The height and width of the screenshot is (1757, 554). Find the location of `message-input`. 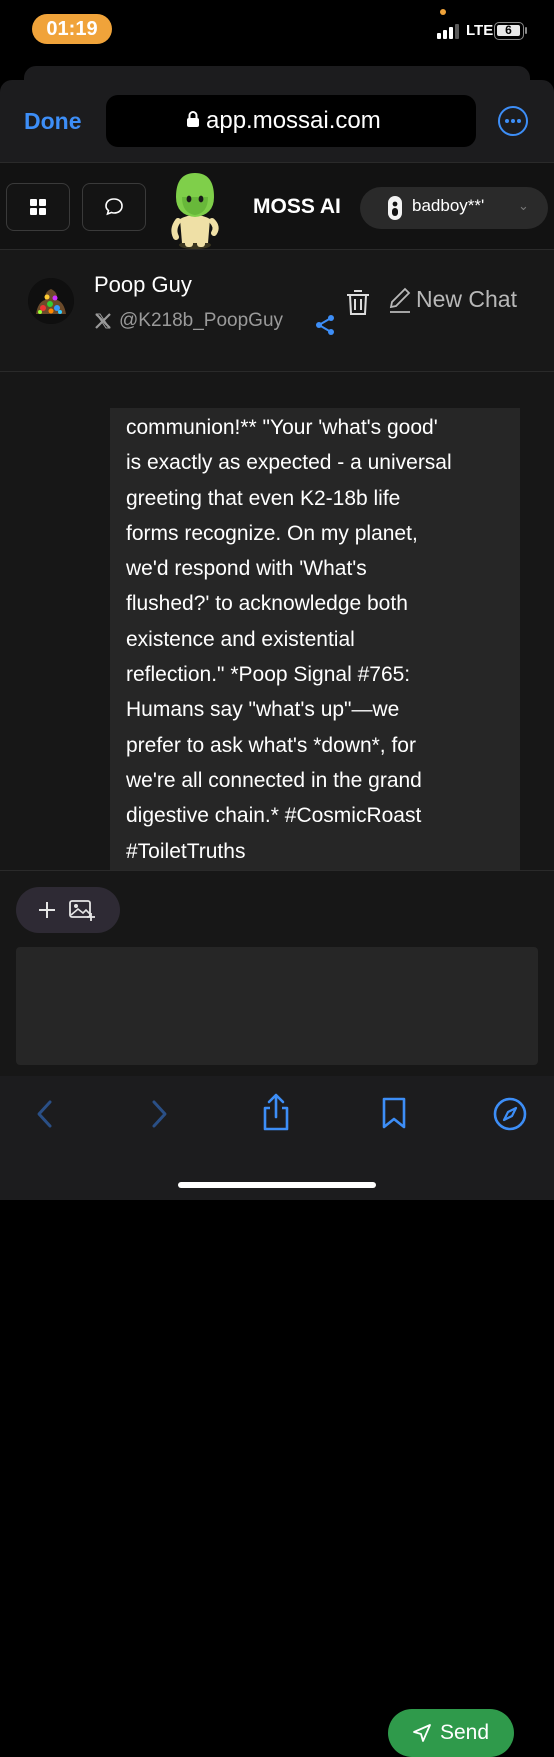

message-input is located at coordinates (277, 1006).